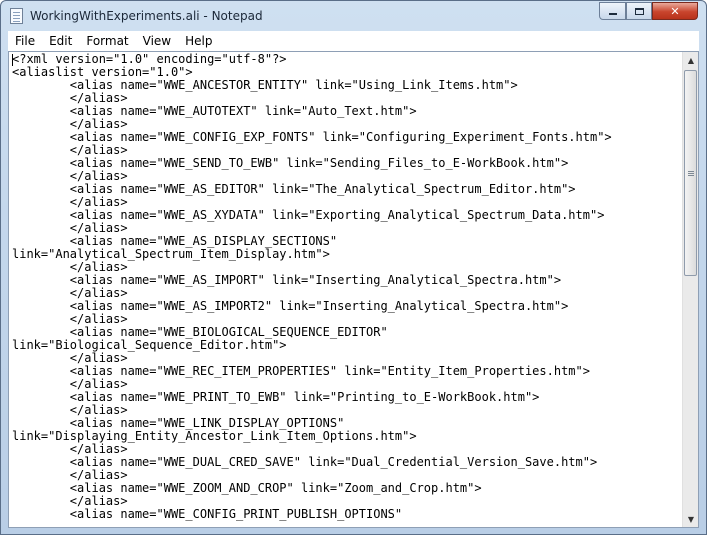  I want to click on minimize-button, so click(612, 11).